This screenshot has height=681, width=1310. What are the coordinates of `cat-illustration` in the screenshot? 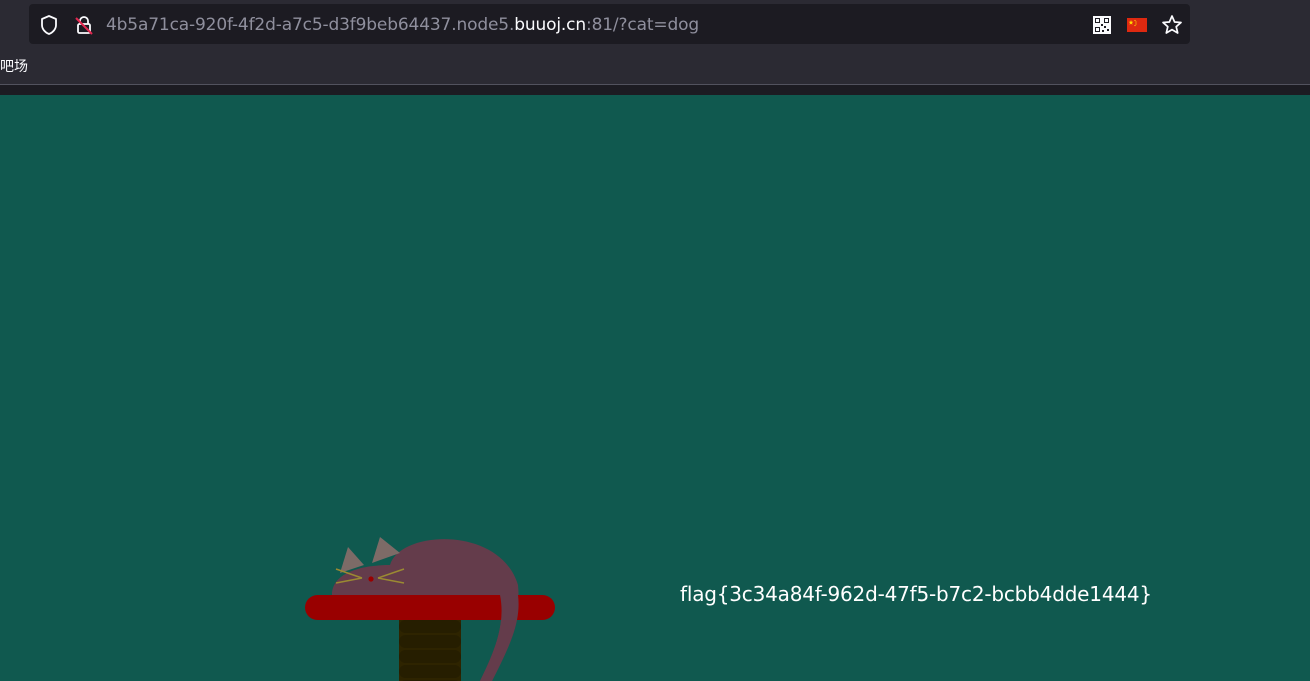 It's located at (430, 609).